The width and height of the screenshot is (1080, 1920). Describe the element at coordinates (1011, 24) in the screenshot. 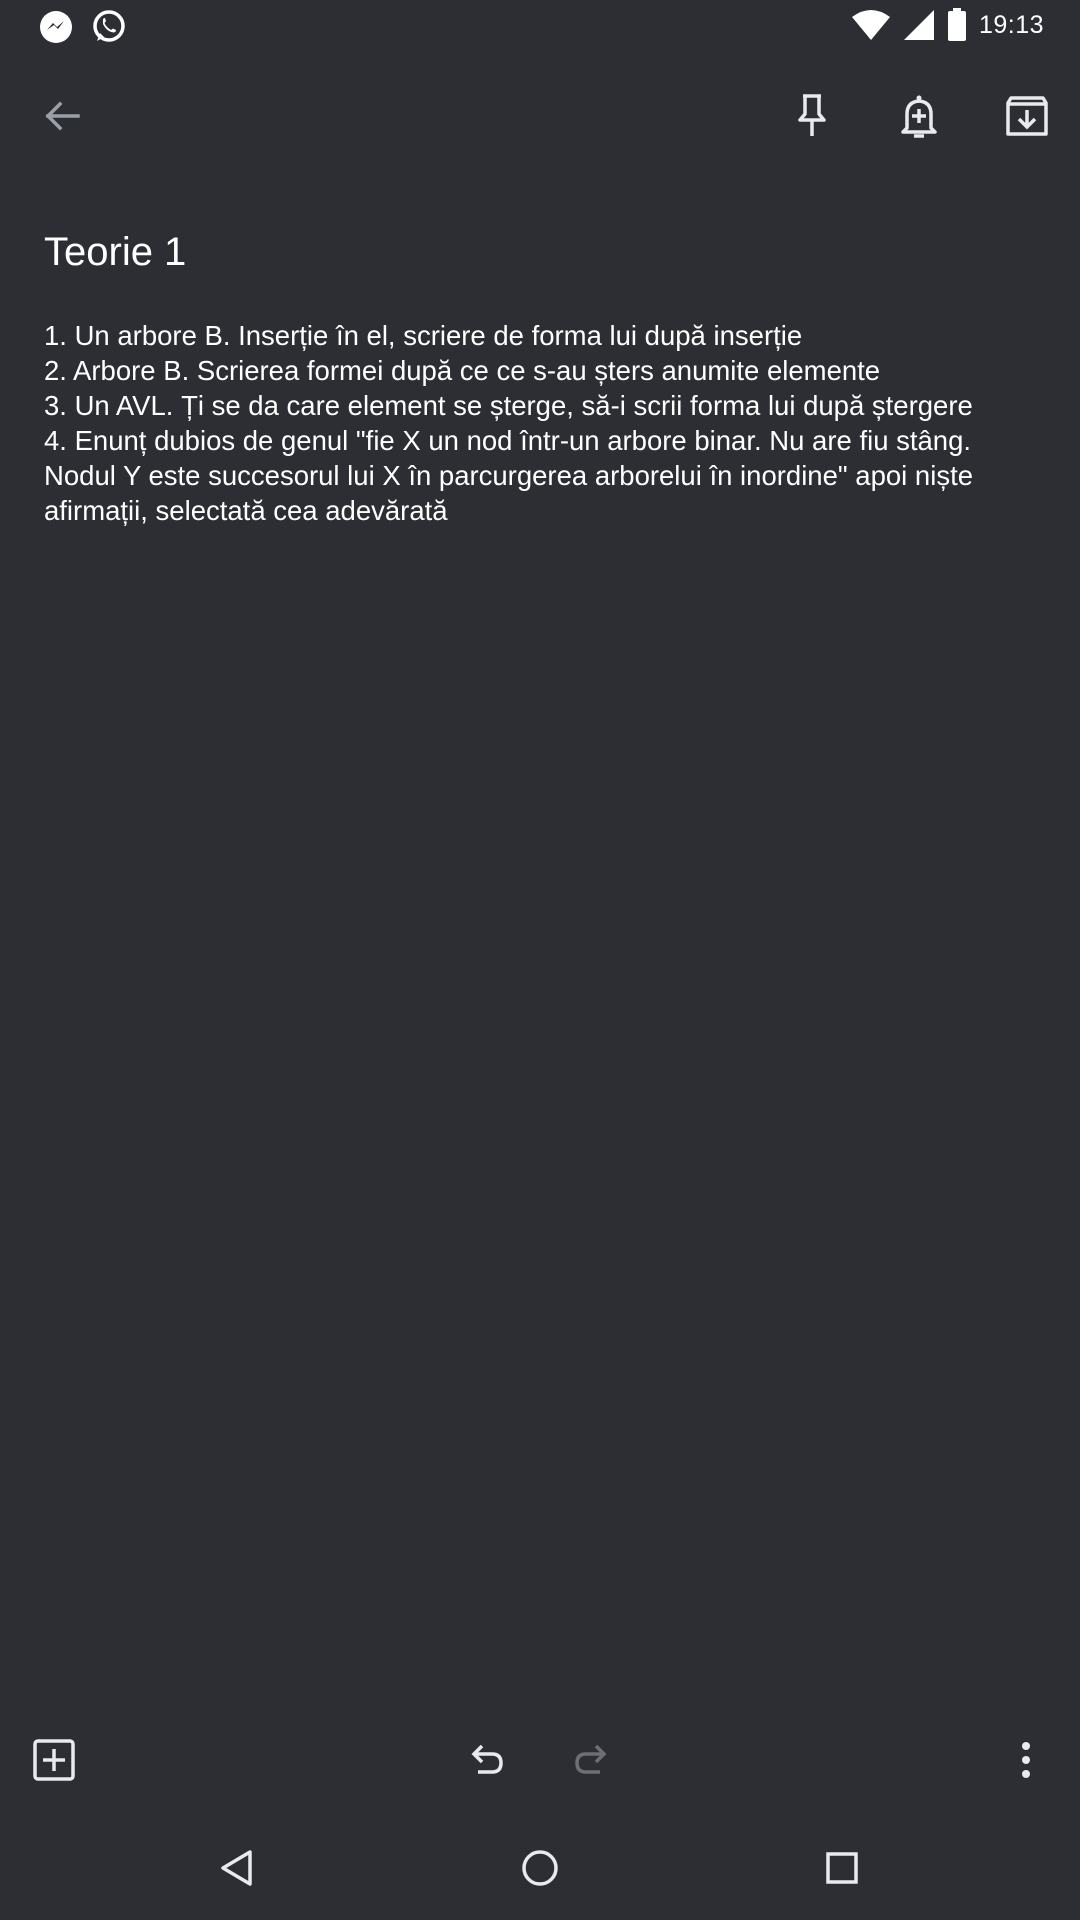

I see `status-time: 19:13` at that location.